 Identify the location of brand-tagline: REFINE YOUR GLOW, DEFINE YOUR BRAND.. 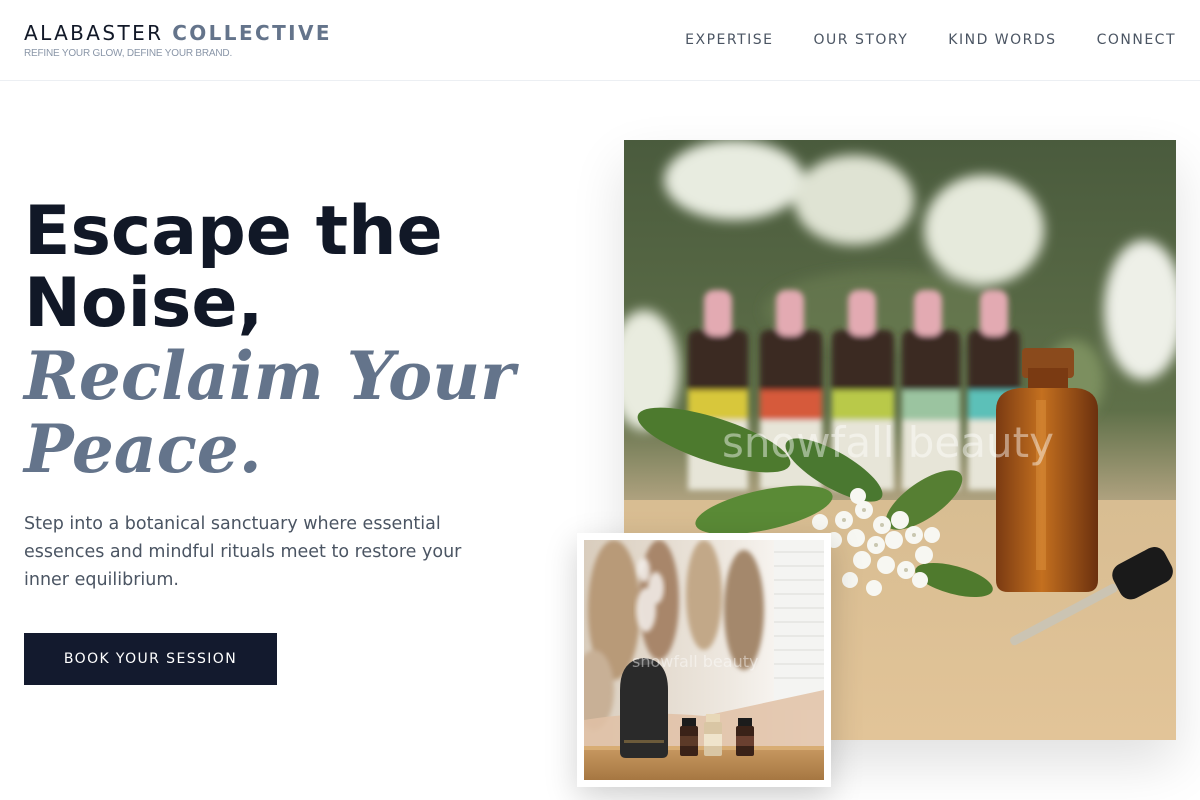
(128, 53).